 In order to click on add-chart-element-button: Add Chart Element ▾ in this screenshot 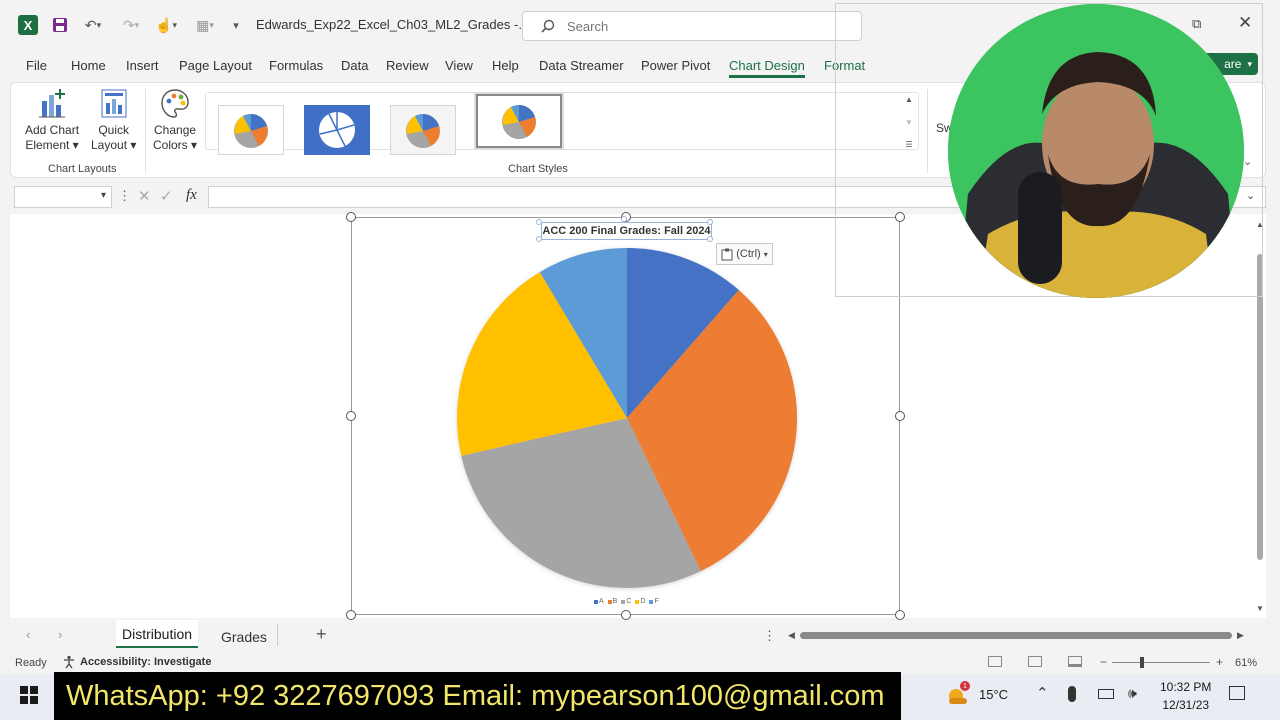, I will do `click(52, 120)`.